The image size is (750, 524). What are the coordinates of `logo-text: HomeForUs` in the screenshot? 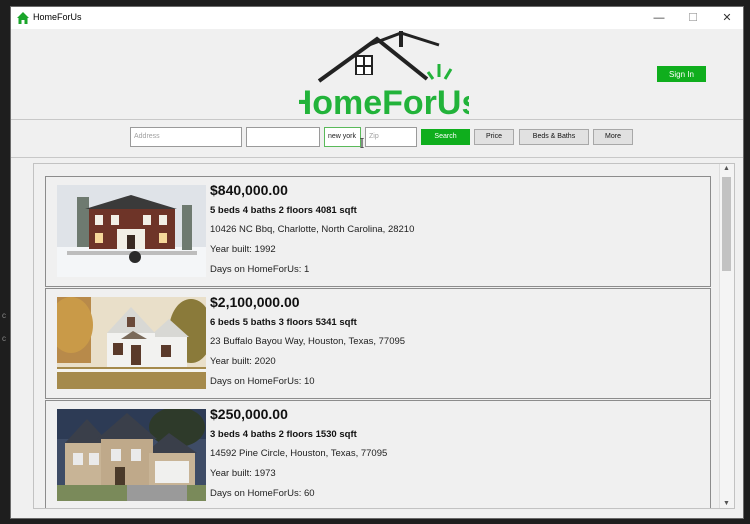 It's located at (384, 102).